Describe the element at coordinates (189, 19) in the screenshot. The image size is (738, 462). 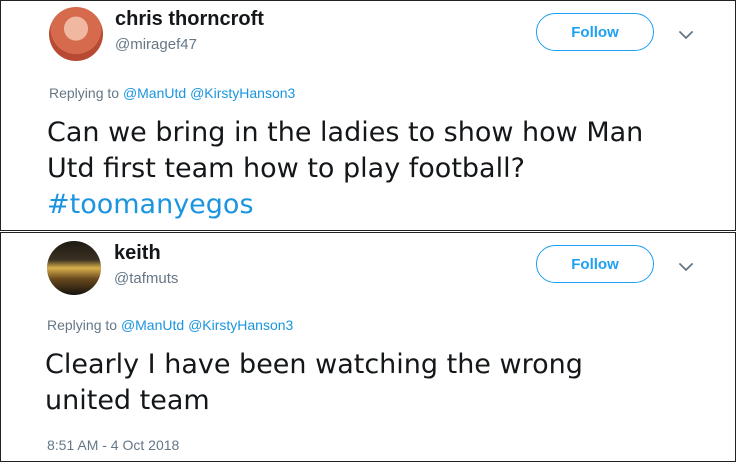
I see `display-name: chris thorncroft` at that location.